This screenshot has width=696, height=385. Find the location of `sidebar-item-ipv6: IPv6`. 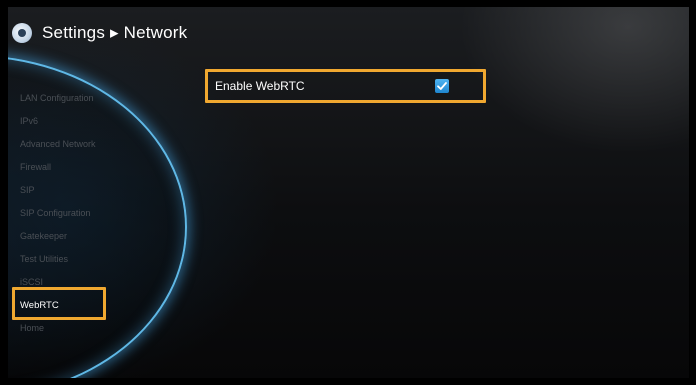

sidebar-item-ipv6: IPv6 is located at coordinates (93, 121).